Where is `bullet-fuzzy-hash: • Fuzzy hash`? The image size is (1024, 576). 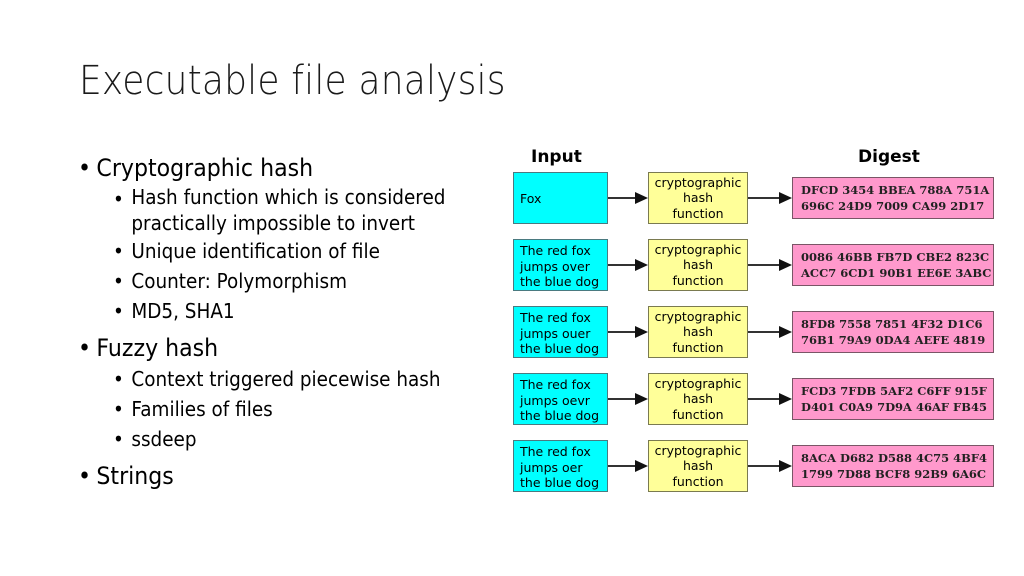
bullet-fuzzy-hash: • Fuzzy hash is located at coordinates (276, 348).